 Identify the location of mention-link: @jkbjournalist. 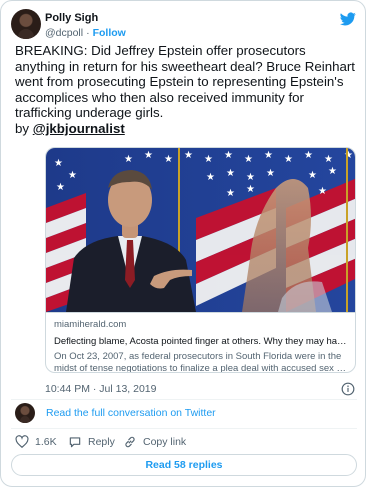
(79, 128).